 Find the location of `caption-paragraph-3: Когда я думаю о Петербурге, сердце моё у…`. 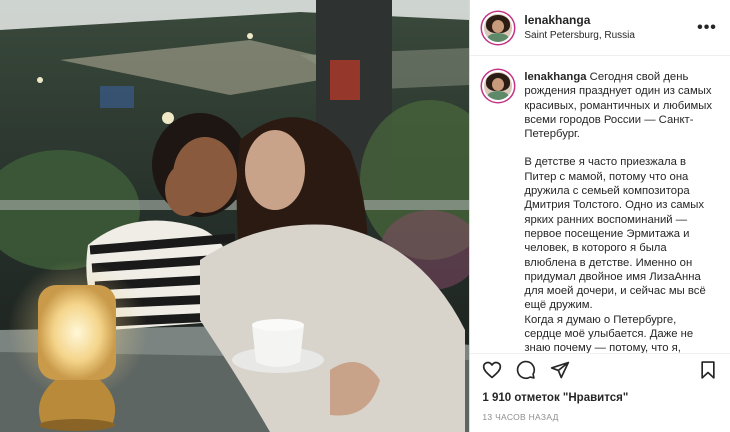

caption-paragraph-3: Когда я думаю о Петербурге, сердце моё у… is located at coordinates (609, 333).